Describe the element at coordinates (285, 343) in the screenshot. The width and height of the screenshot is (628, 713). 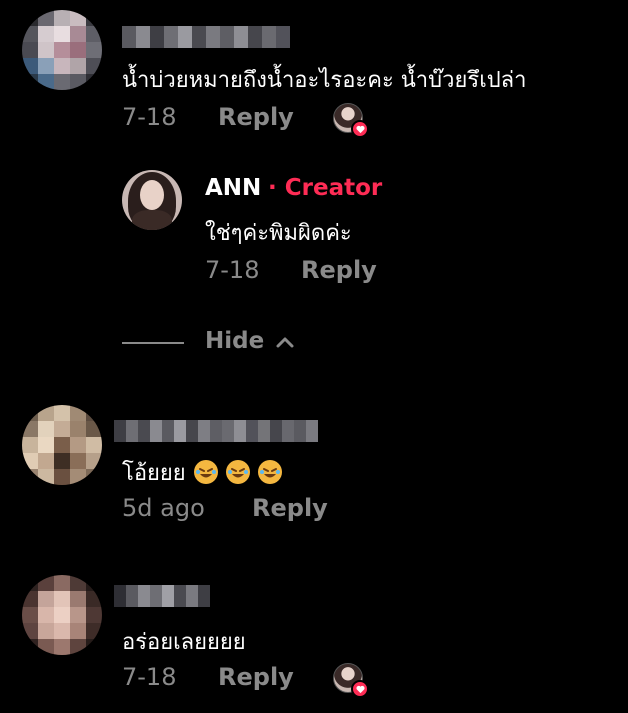
I see `chevron-up-icon` at that location.